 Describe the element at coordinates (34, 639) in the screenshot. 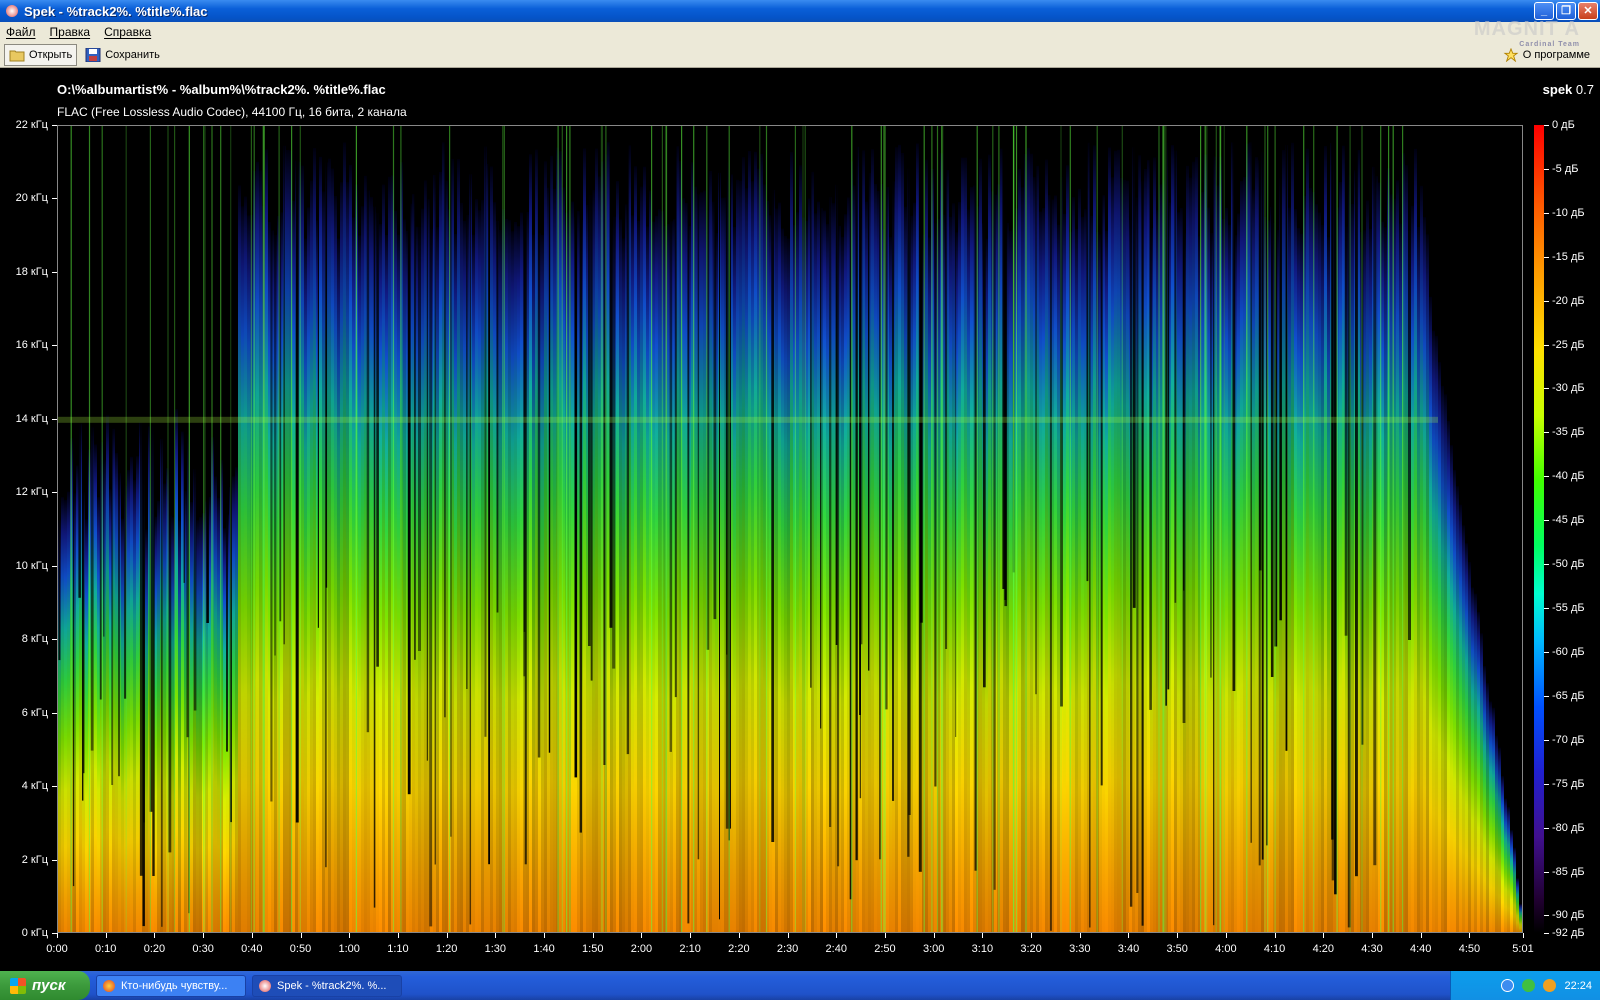

I see `frequency-tick-label: 8 кГц` at that location.